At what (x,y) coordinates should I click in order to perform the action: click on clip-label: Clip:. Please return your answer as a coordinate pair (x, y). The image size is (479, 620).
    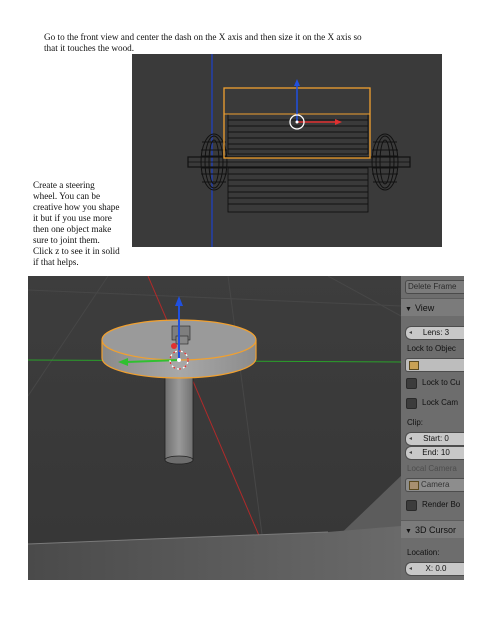
    Looking at the image, I should click on (415, 422).